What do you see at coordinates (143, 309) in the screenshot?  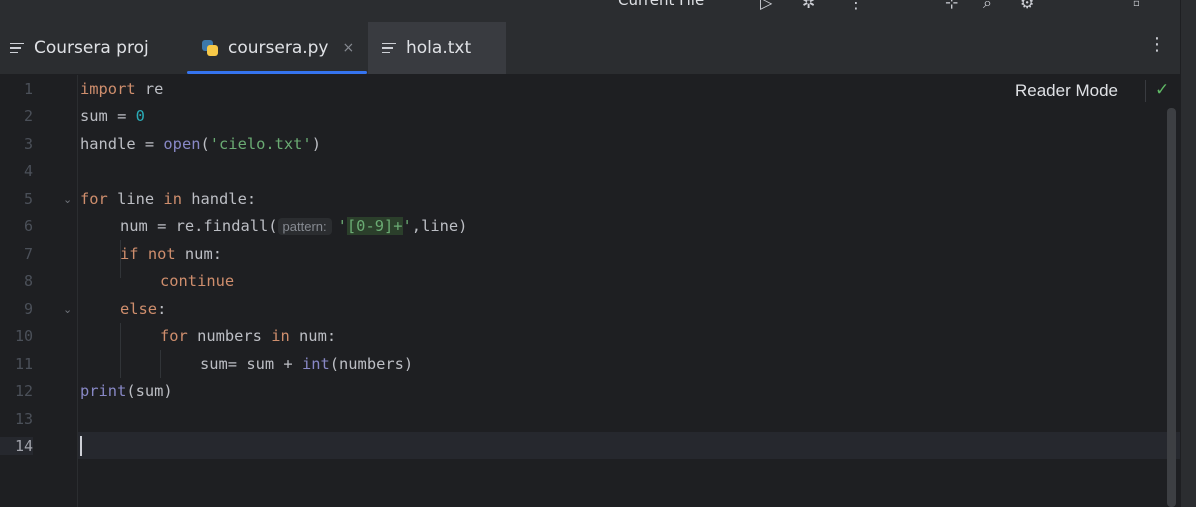 I see `code-line: else:` at bounding box center [143, 309].